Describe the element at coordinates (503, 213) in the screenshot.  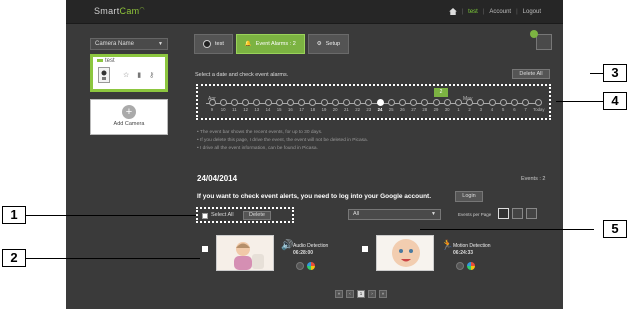
I see `view-grid-button` at that location.